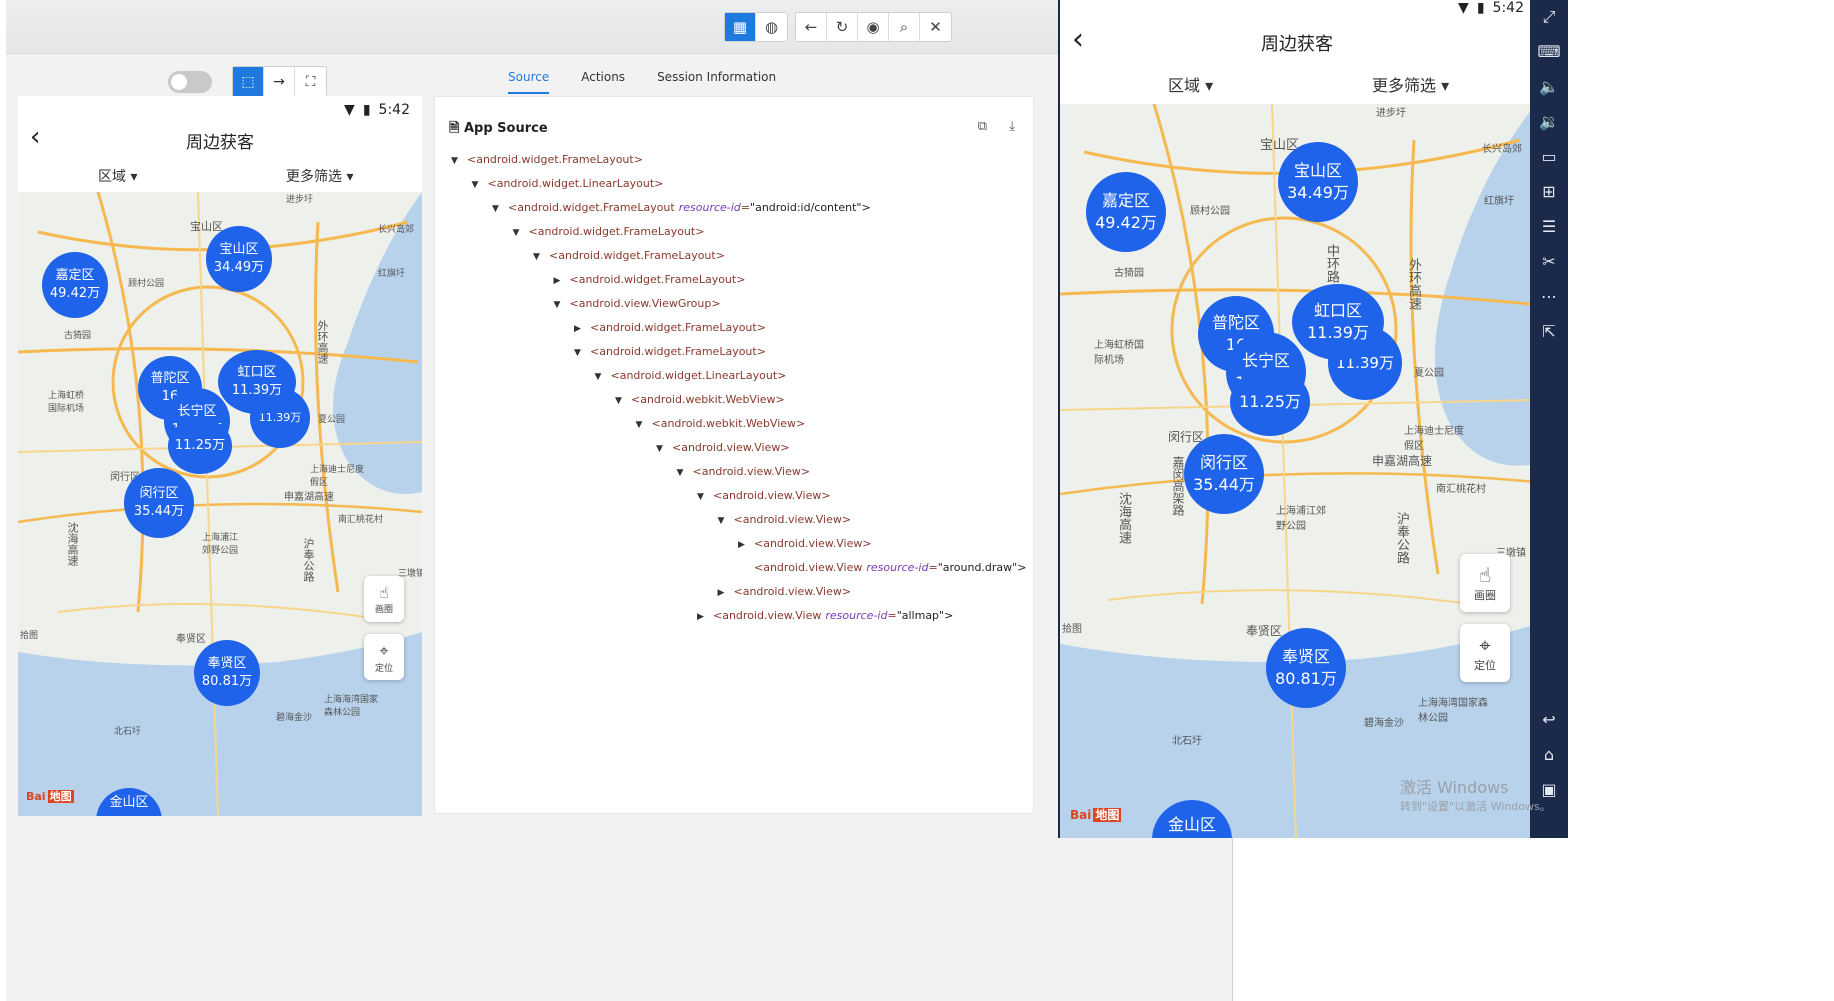 Image resolution: width=1834 pixels, height=1001 pixels. I want to click on tree-node-tag: <android.widget.FrameLayout>, so click(678, 351).